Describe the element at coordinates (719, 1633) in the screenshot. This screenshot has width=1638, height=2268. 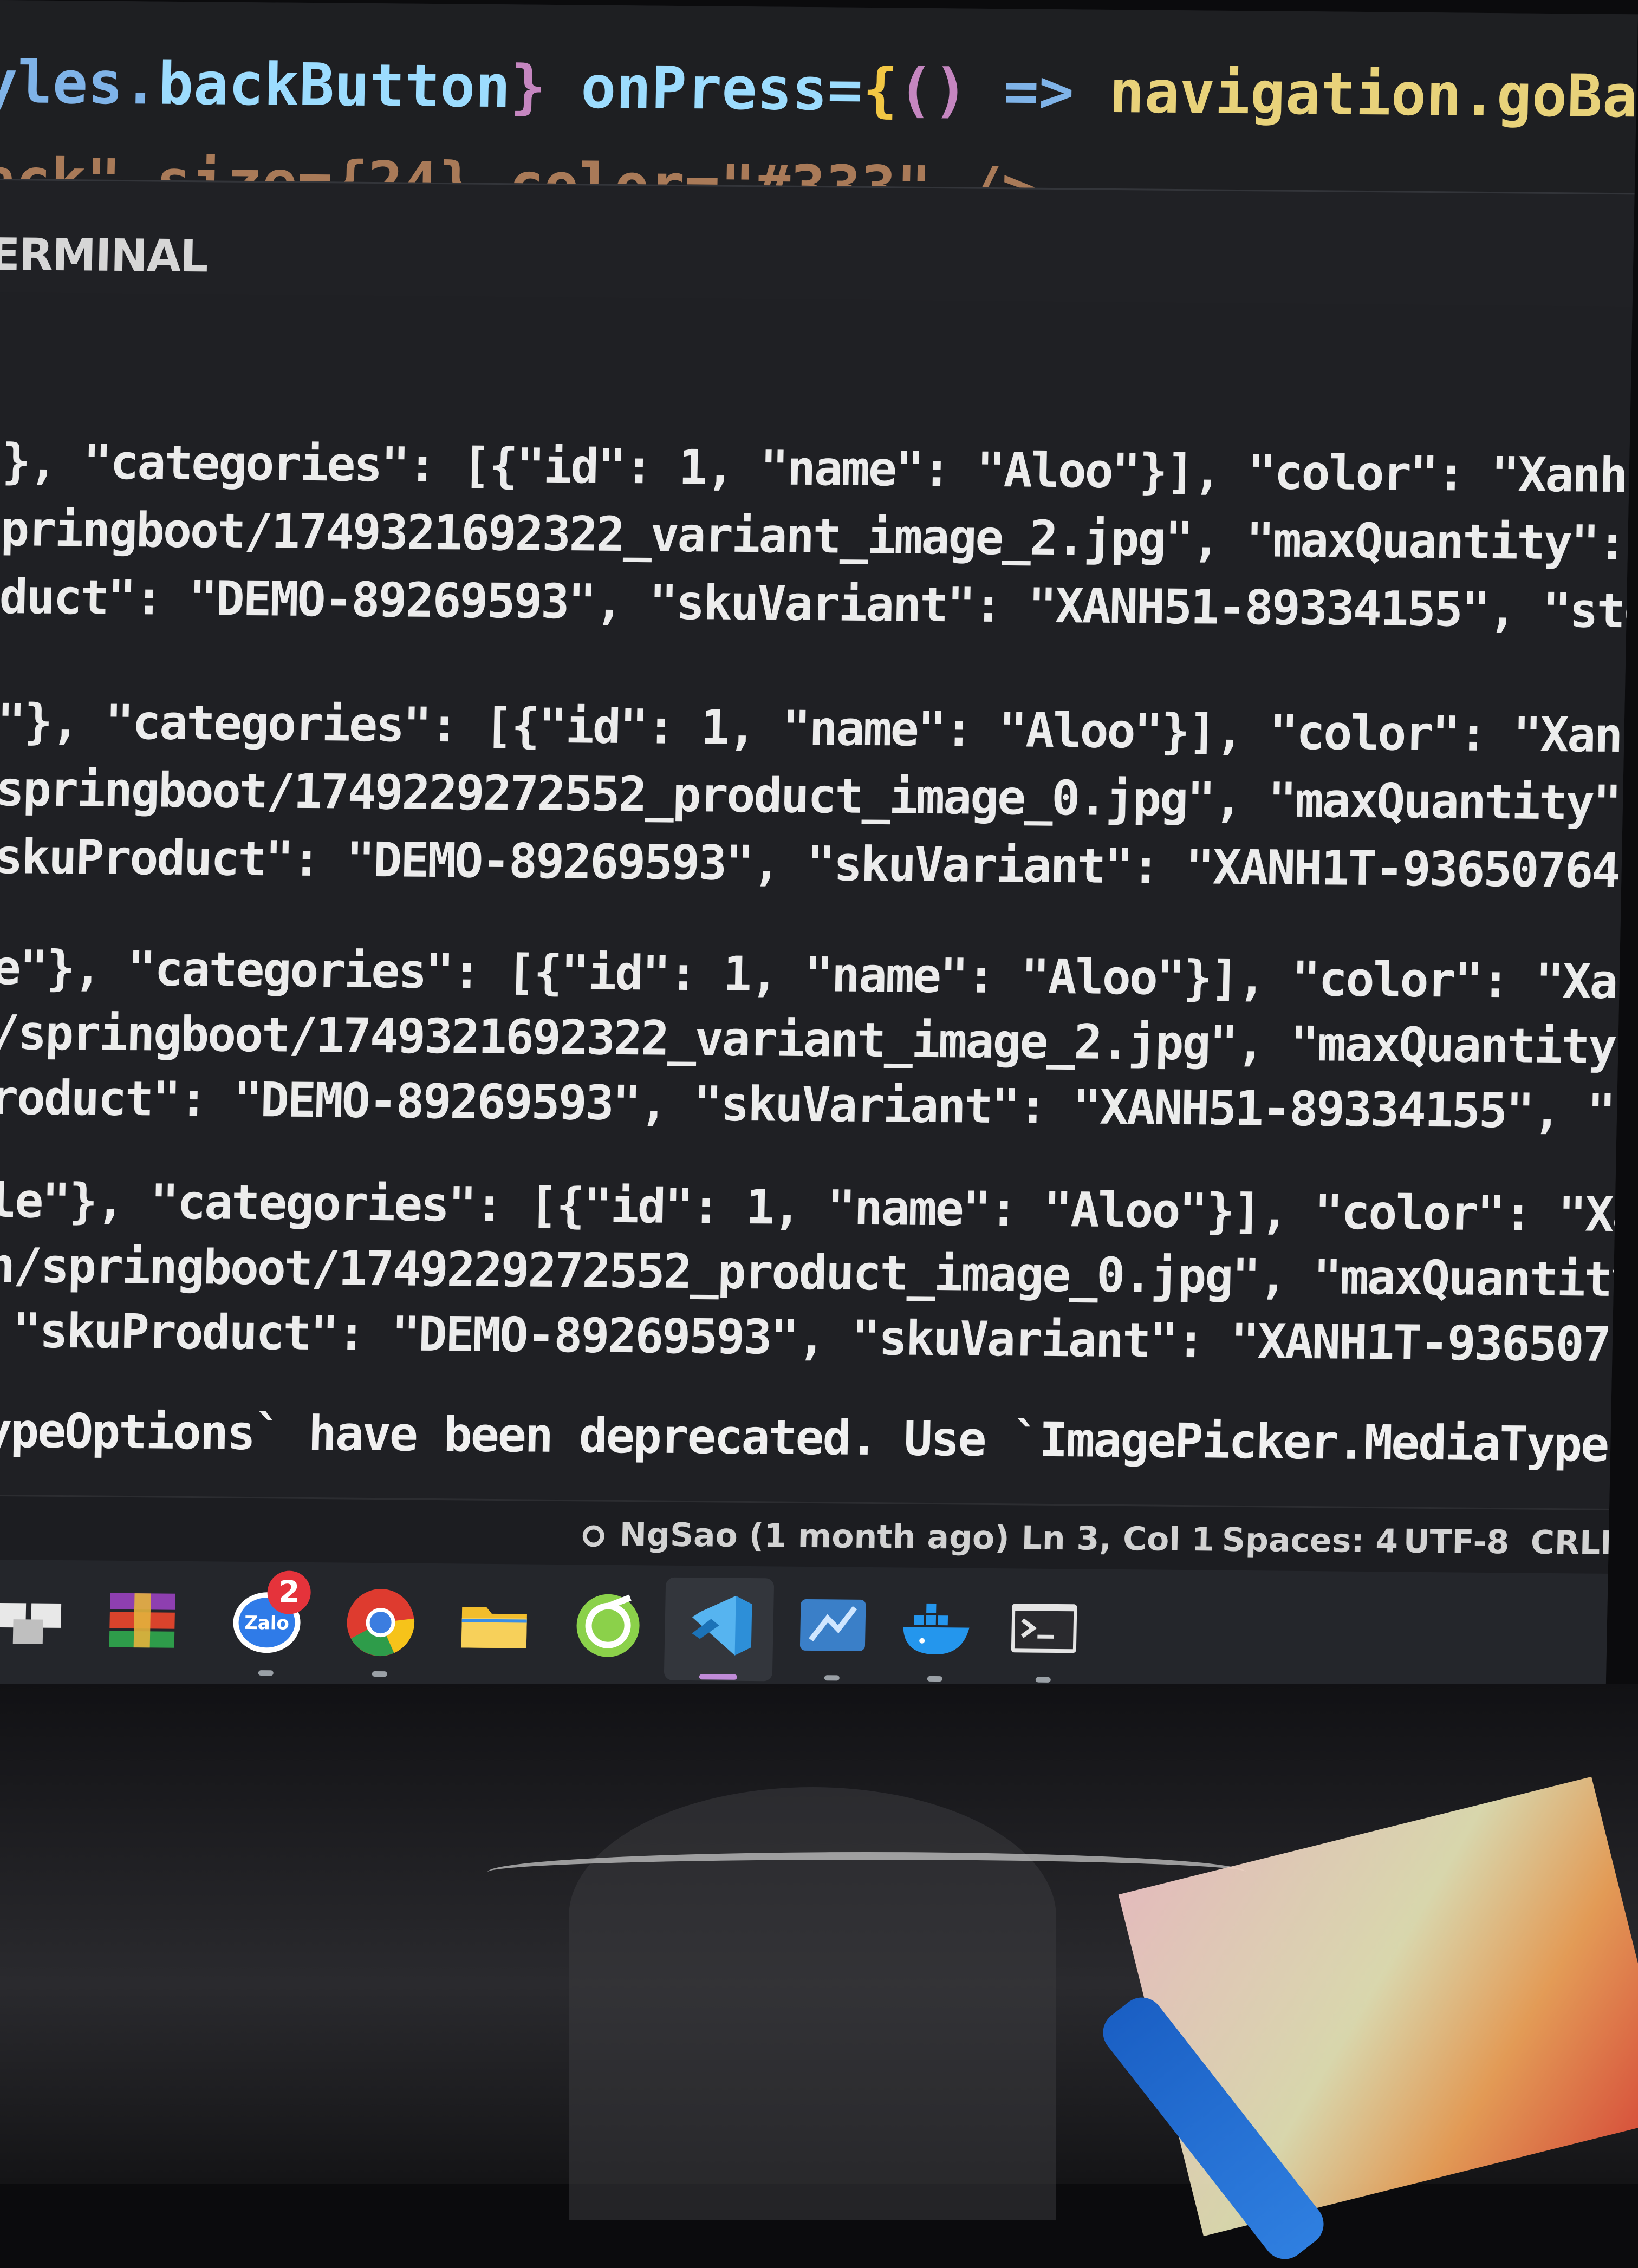
I see `vscode-icon` at that location.